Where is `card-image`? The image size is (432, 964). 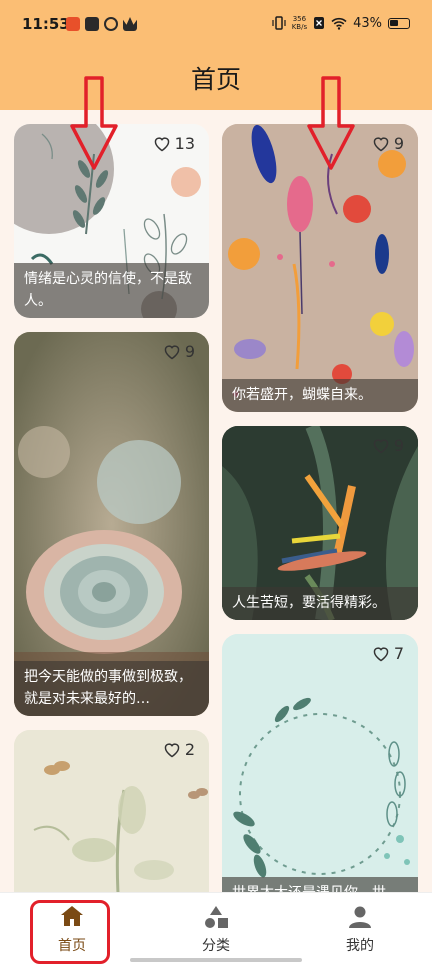
card-image is located at coordinates (320, 772).